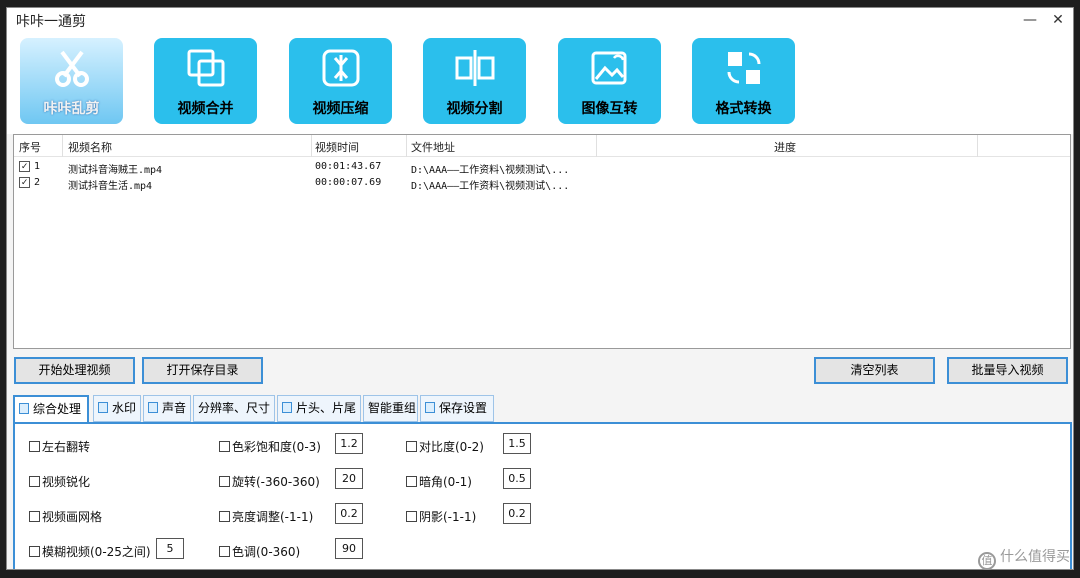 The image size is (1080, 578). Describe the element at coordinates (390, 408) in the screenshot. I see `tab-smart-remix: 智能重组` at that location.